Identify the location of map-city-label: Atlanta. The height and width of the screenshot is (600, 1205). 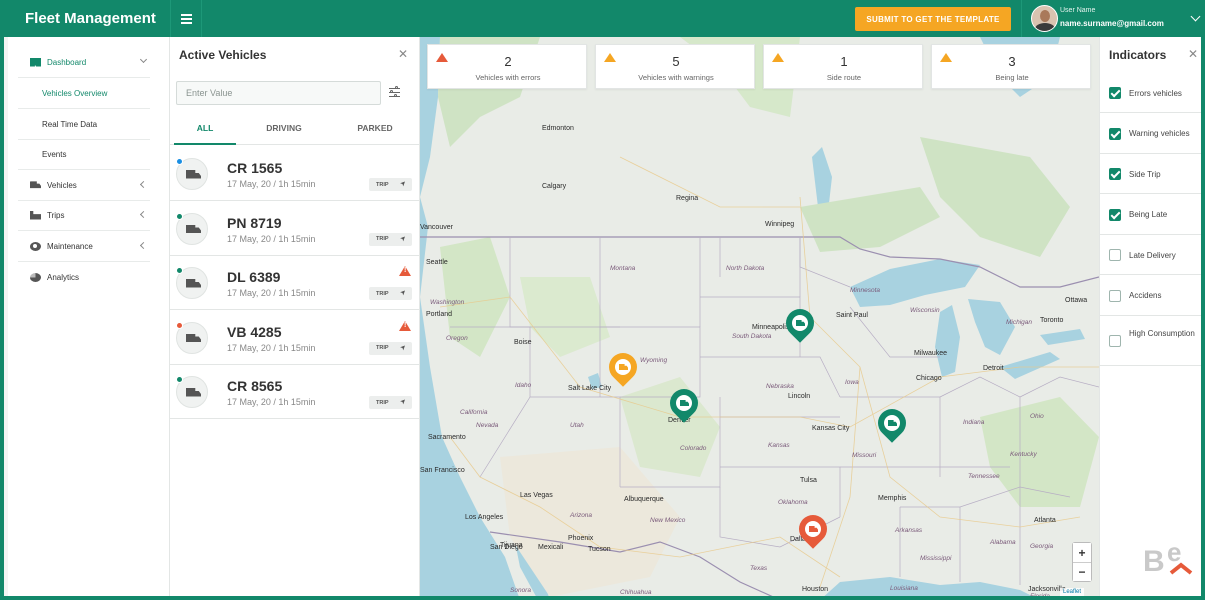
(1045, 520).